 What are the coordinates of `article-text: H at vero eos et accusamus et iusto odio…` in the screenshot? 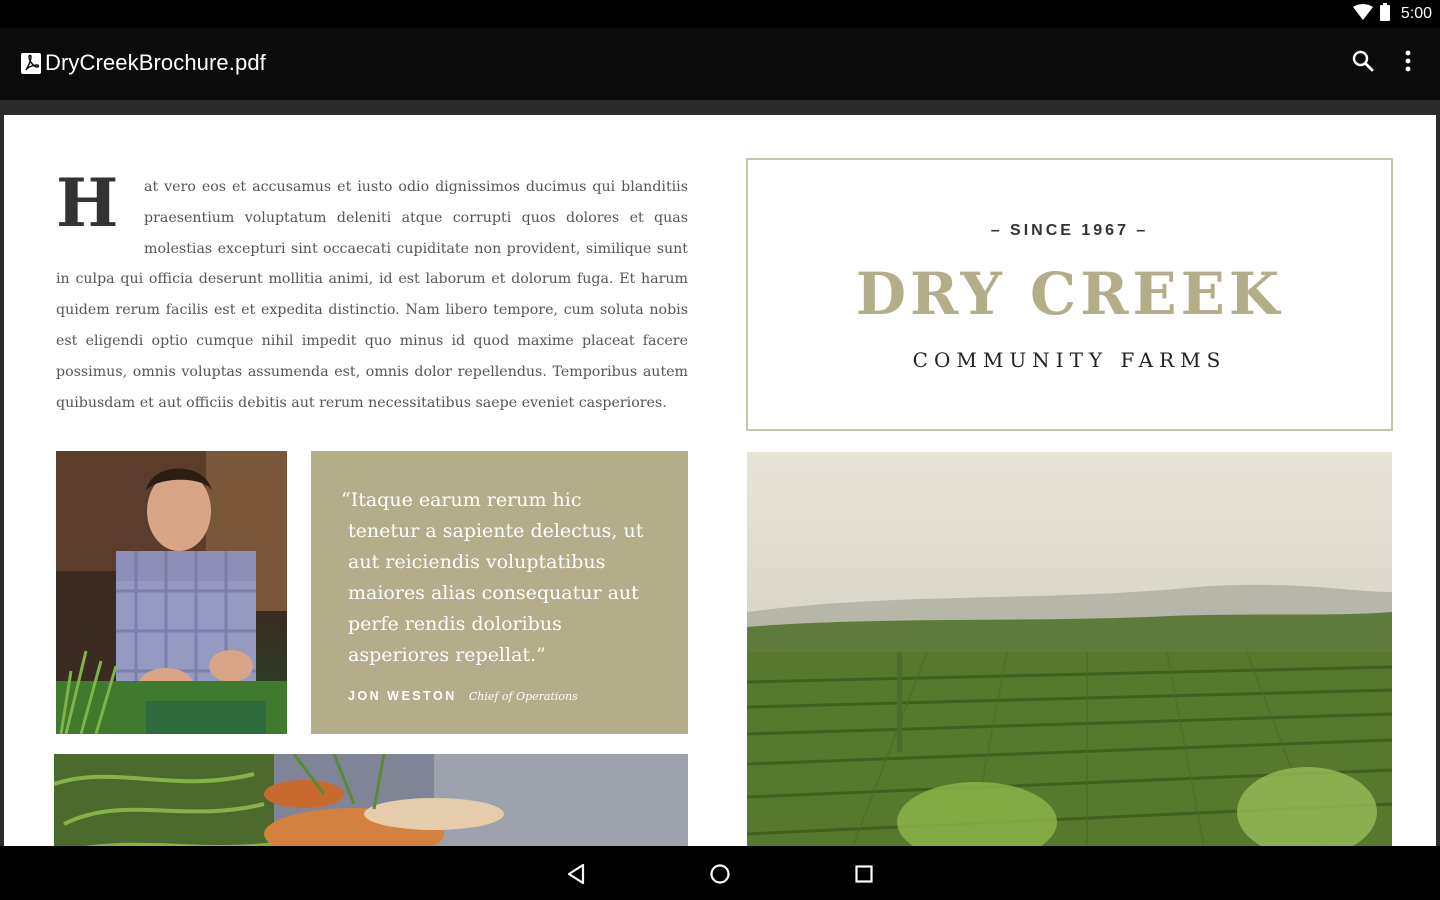 It's located at (372, 291).